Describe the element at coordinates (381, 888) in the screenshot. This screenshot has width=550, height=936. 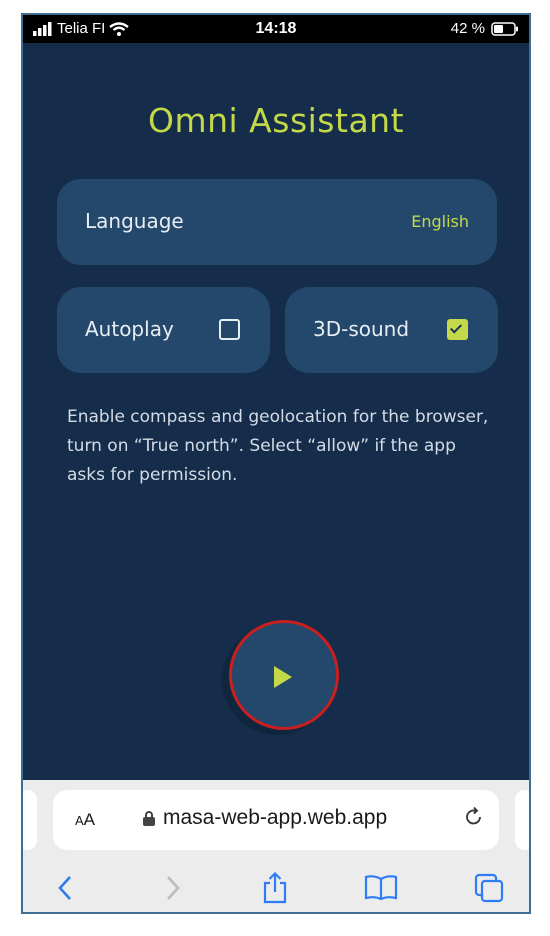
I see `bookmarks-icon` at that location.